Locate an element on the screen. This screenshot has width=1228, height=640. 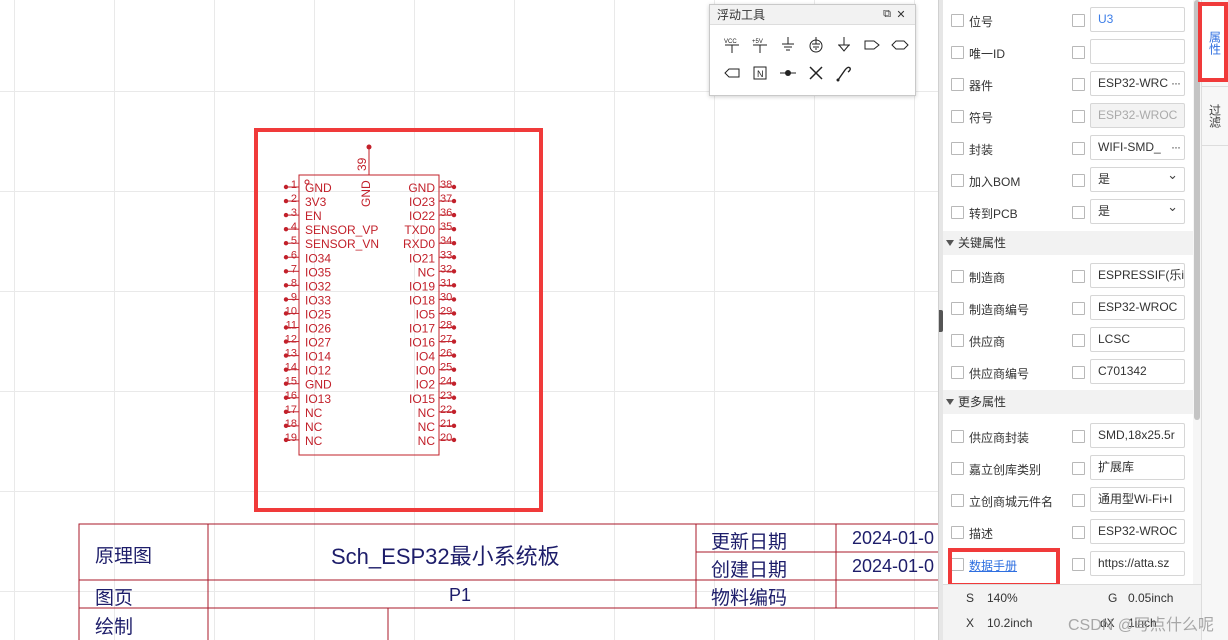
left-pin-number: 5 is located at coordinates (294, 241).